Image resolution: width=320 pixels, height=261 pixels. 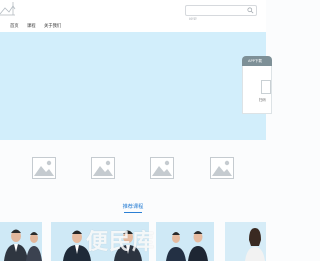 What do you see at coordinates (133, 212) in the screenshot?
I see `title-underline` at bounding box center [133, 212].